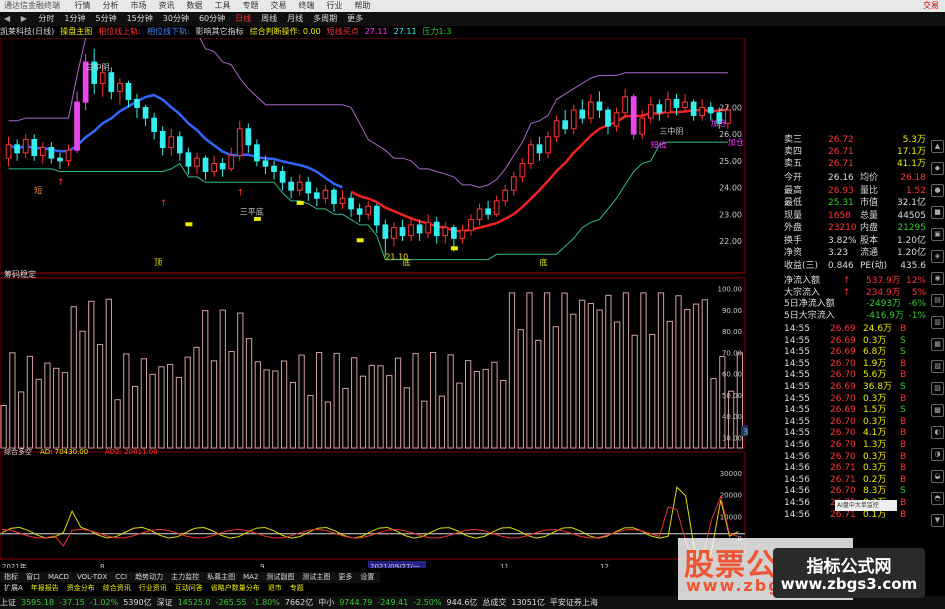 Image resolution: width=945 pixels, height=609 pixels. Describe the element at coordinates (937, 300) in the screenshot. I see `side-tool-icon: ▤` at that location.